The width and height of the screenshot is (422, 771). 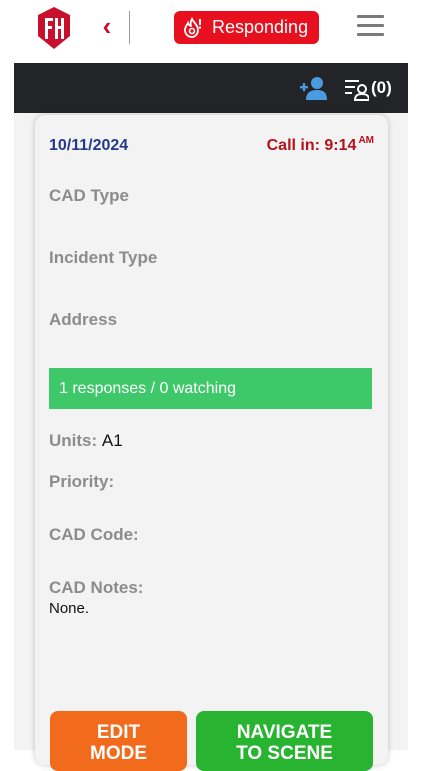 I want to click on navigate-button-line1: NAVIGATE, so click(x=284, y=732).